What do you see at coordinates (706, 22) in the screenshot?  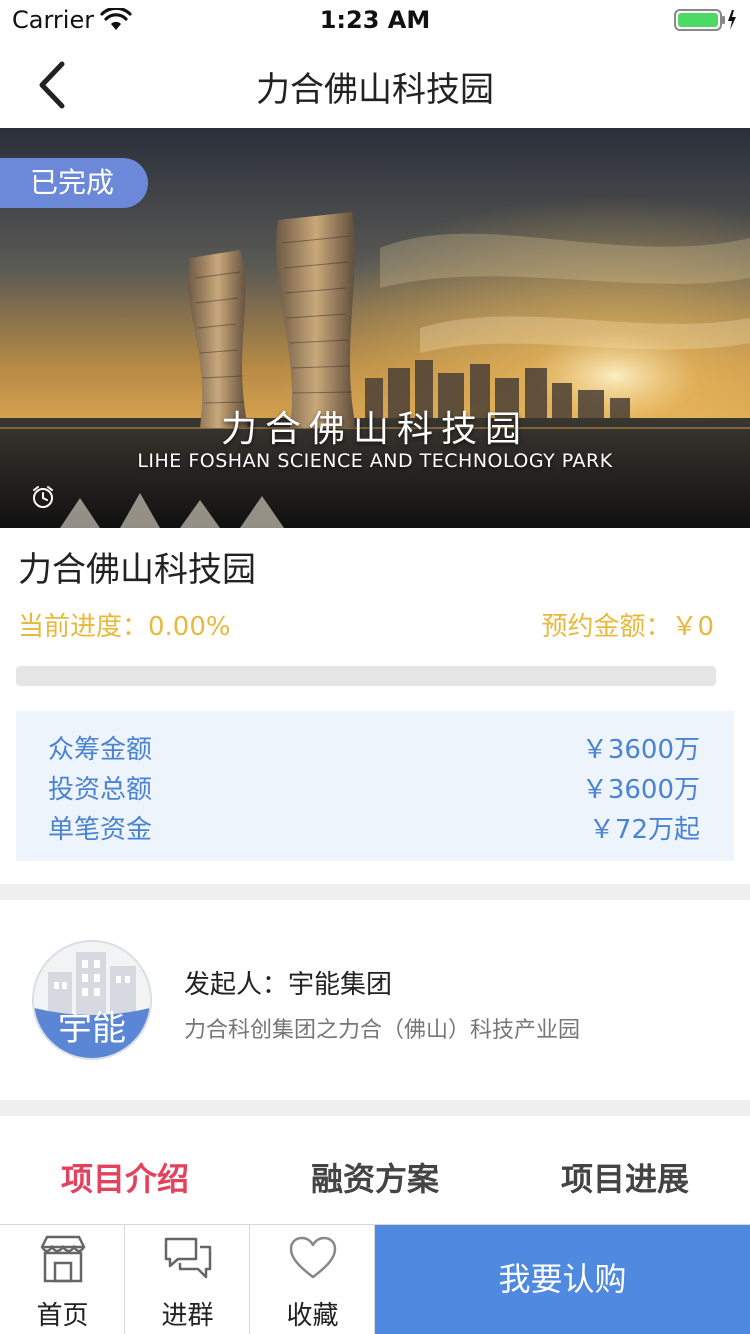 I see `battery-icon` at bounding box center [706, 22].